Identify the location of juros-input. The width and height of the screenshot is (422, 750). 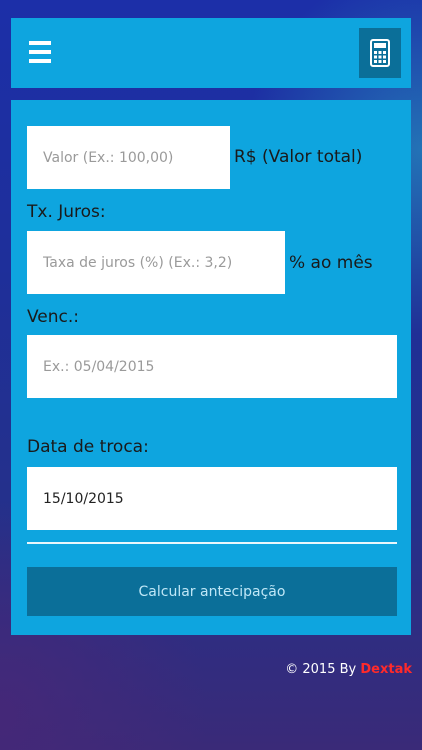
(156, 262).